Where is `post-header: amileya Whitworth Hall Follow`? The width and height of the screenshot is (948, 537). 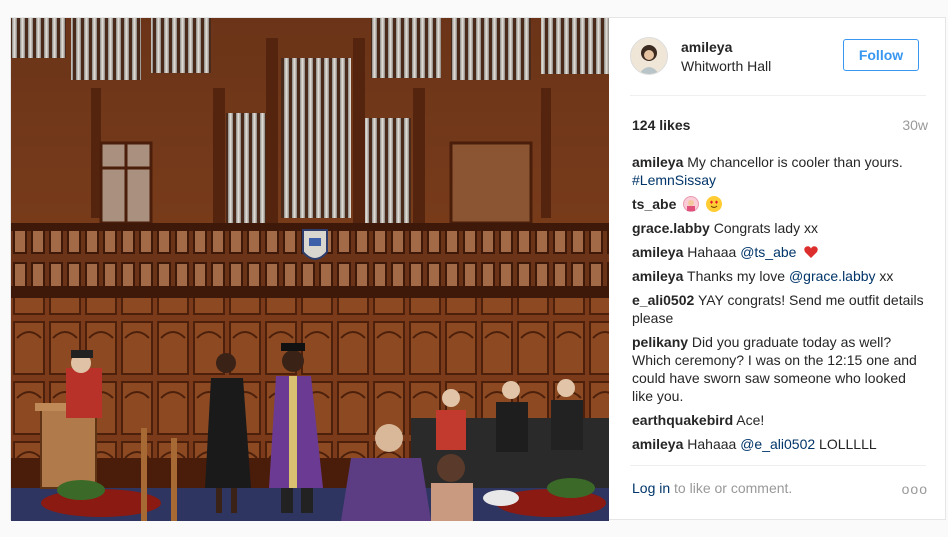
post-header: amileya Whitworth Hall Follow is located at coordinates (778, 57).